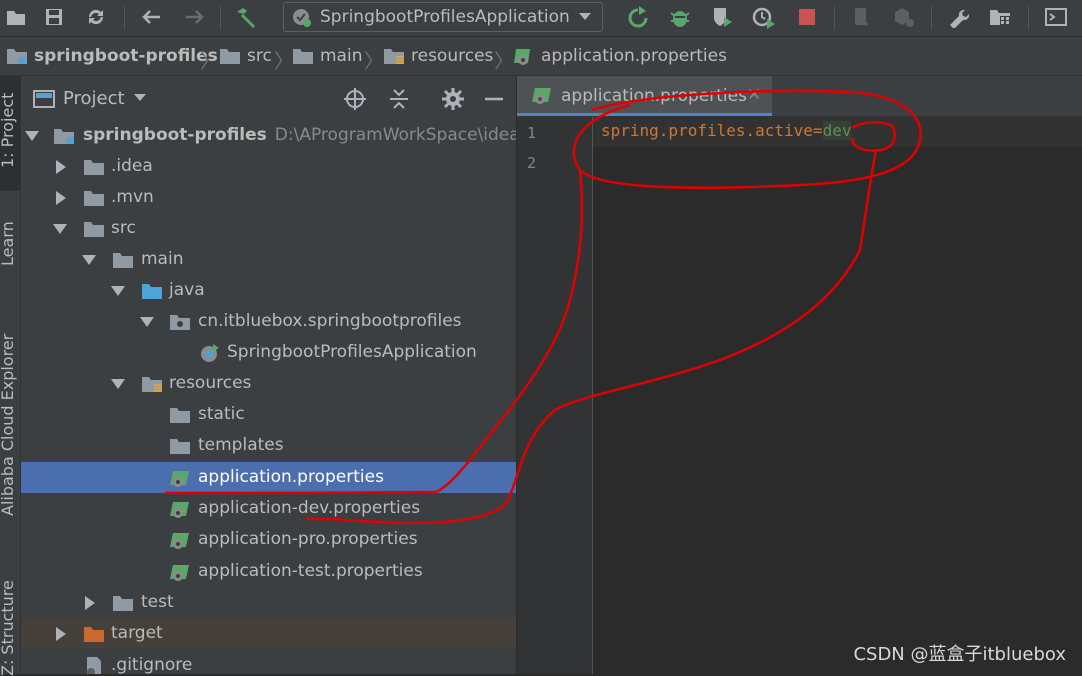 Image resolution: width=1082 pixels, height=676 pixels. I want to click on tree-item-static: static, so click(268, 414).